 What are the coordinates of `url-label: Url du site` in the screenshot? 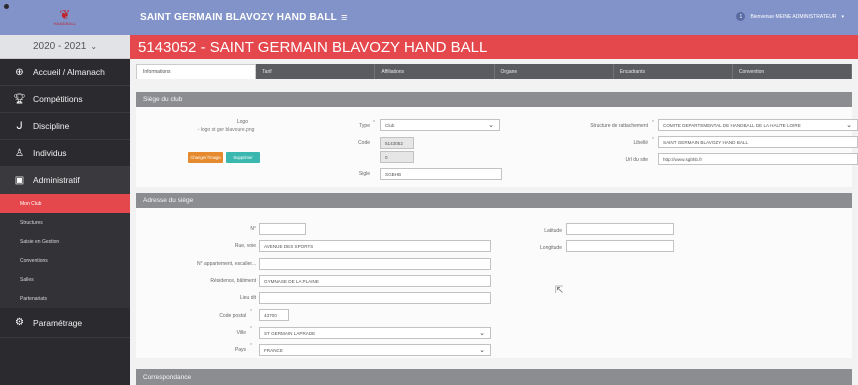 It's located at (636, 160).